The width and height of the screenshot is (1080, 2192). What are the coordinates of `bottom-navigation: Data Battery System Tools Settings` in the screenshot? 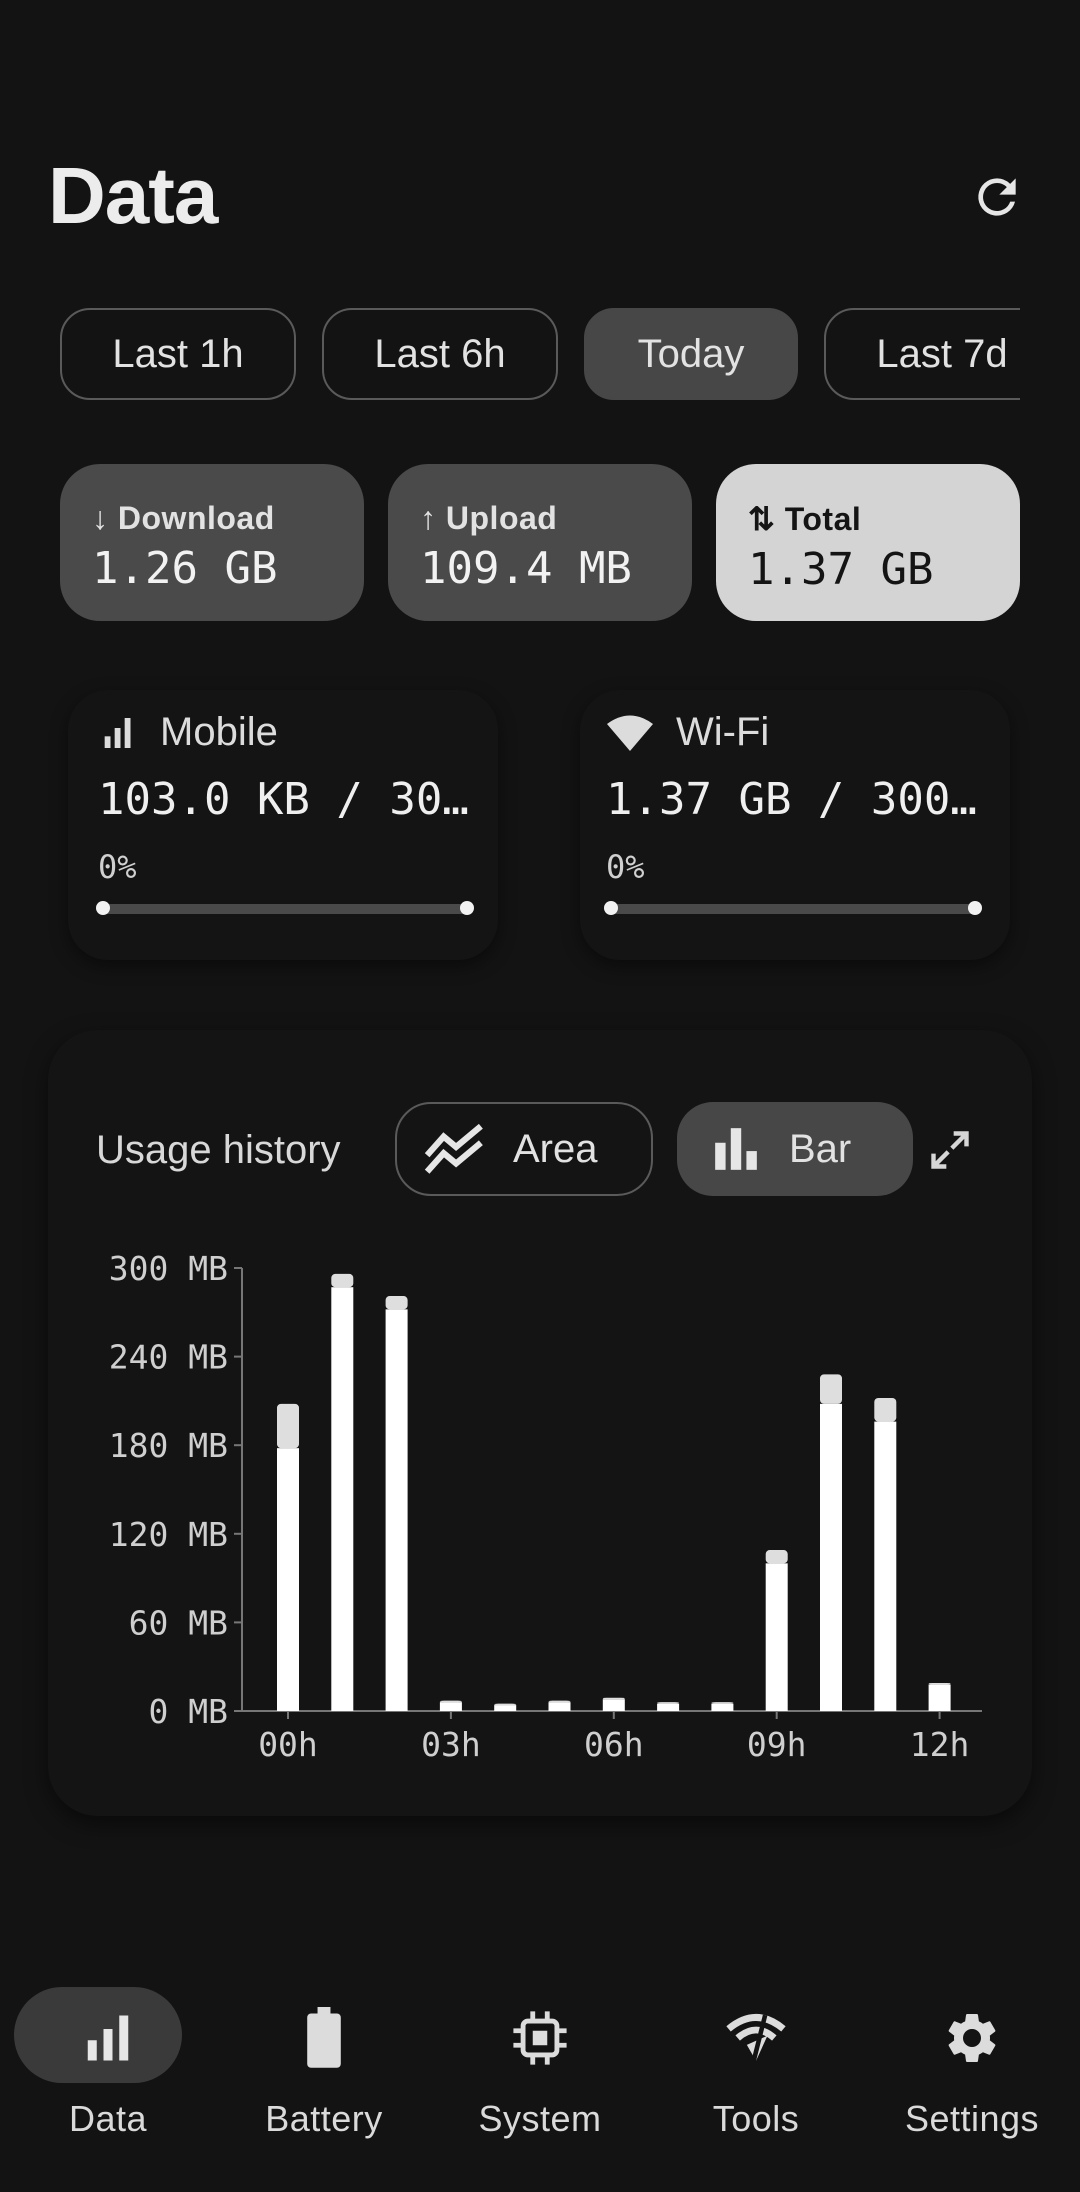 It's located at (540, 2077).